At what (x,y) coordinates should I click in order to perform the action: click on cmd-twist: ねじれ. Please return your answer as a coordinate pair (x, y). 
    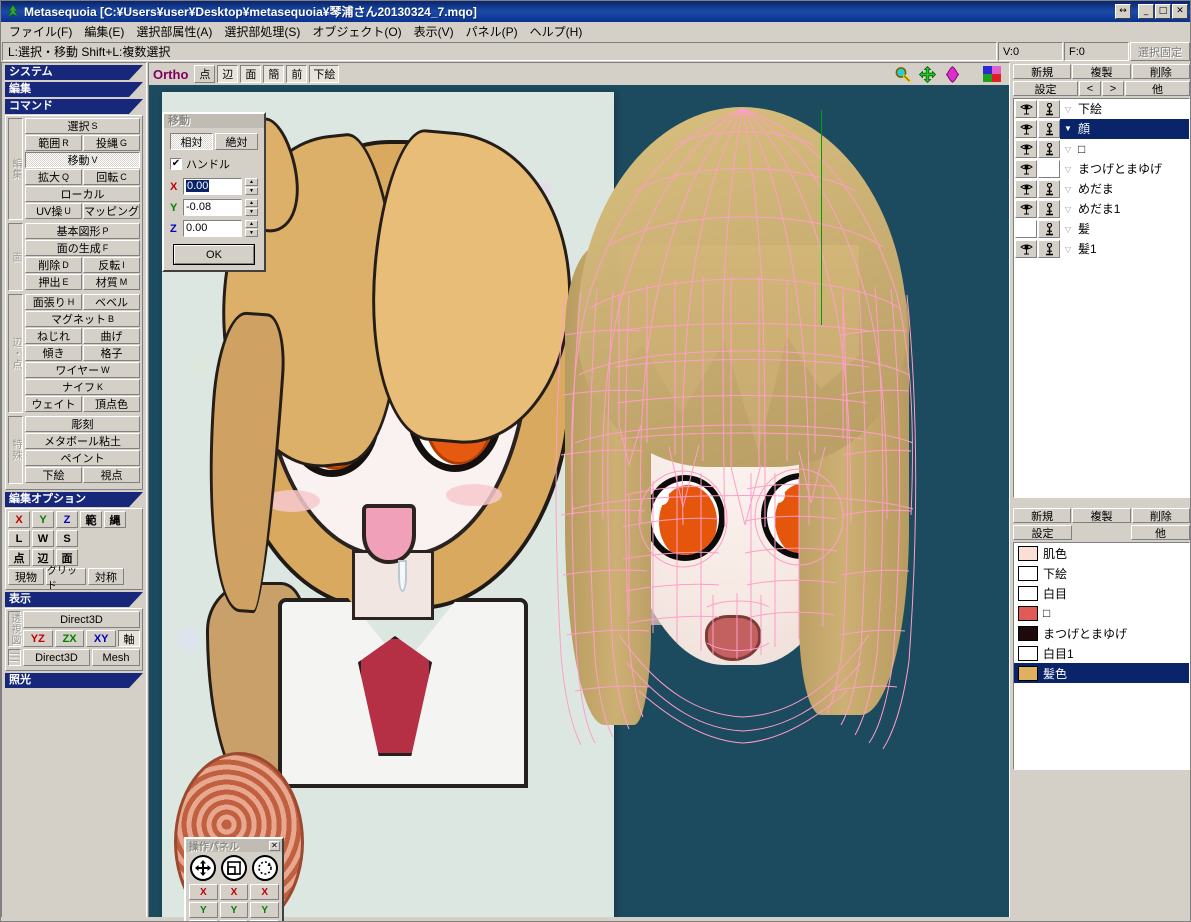
    Looking at the image, I should click on (53, 336).